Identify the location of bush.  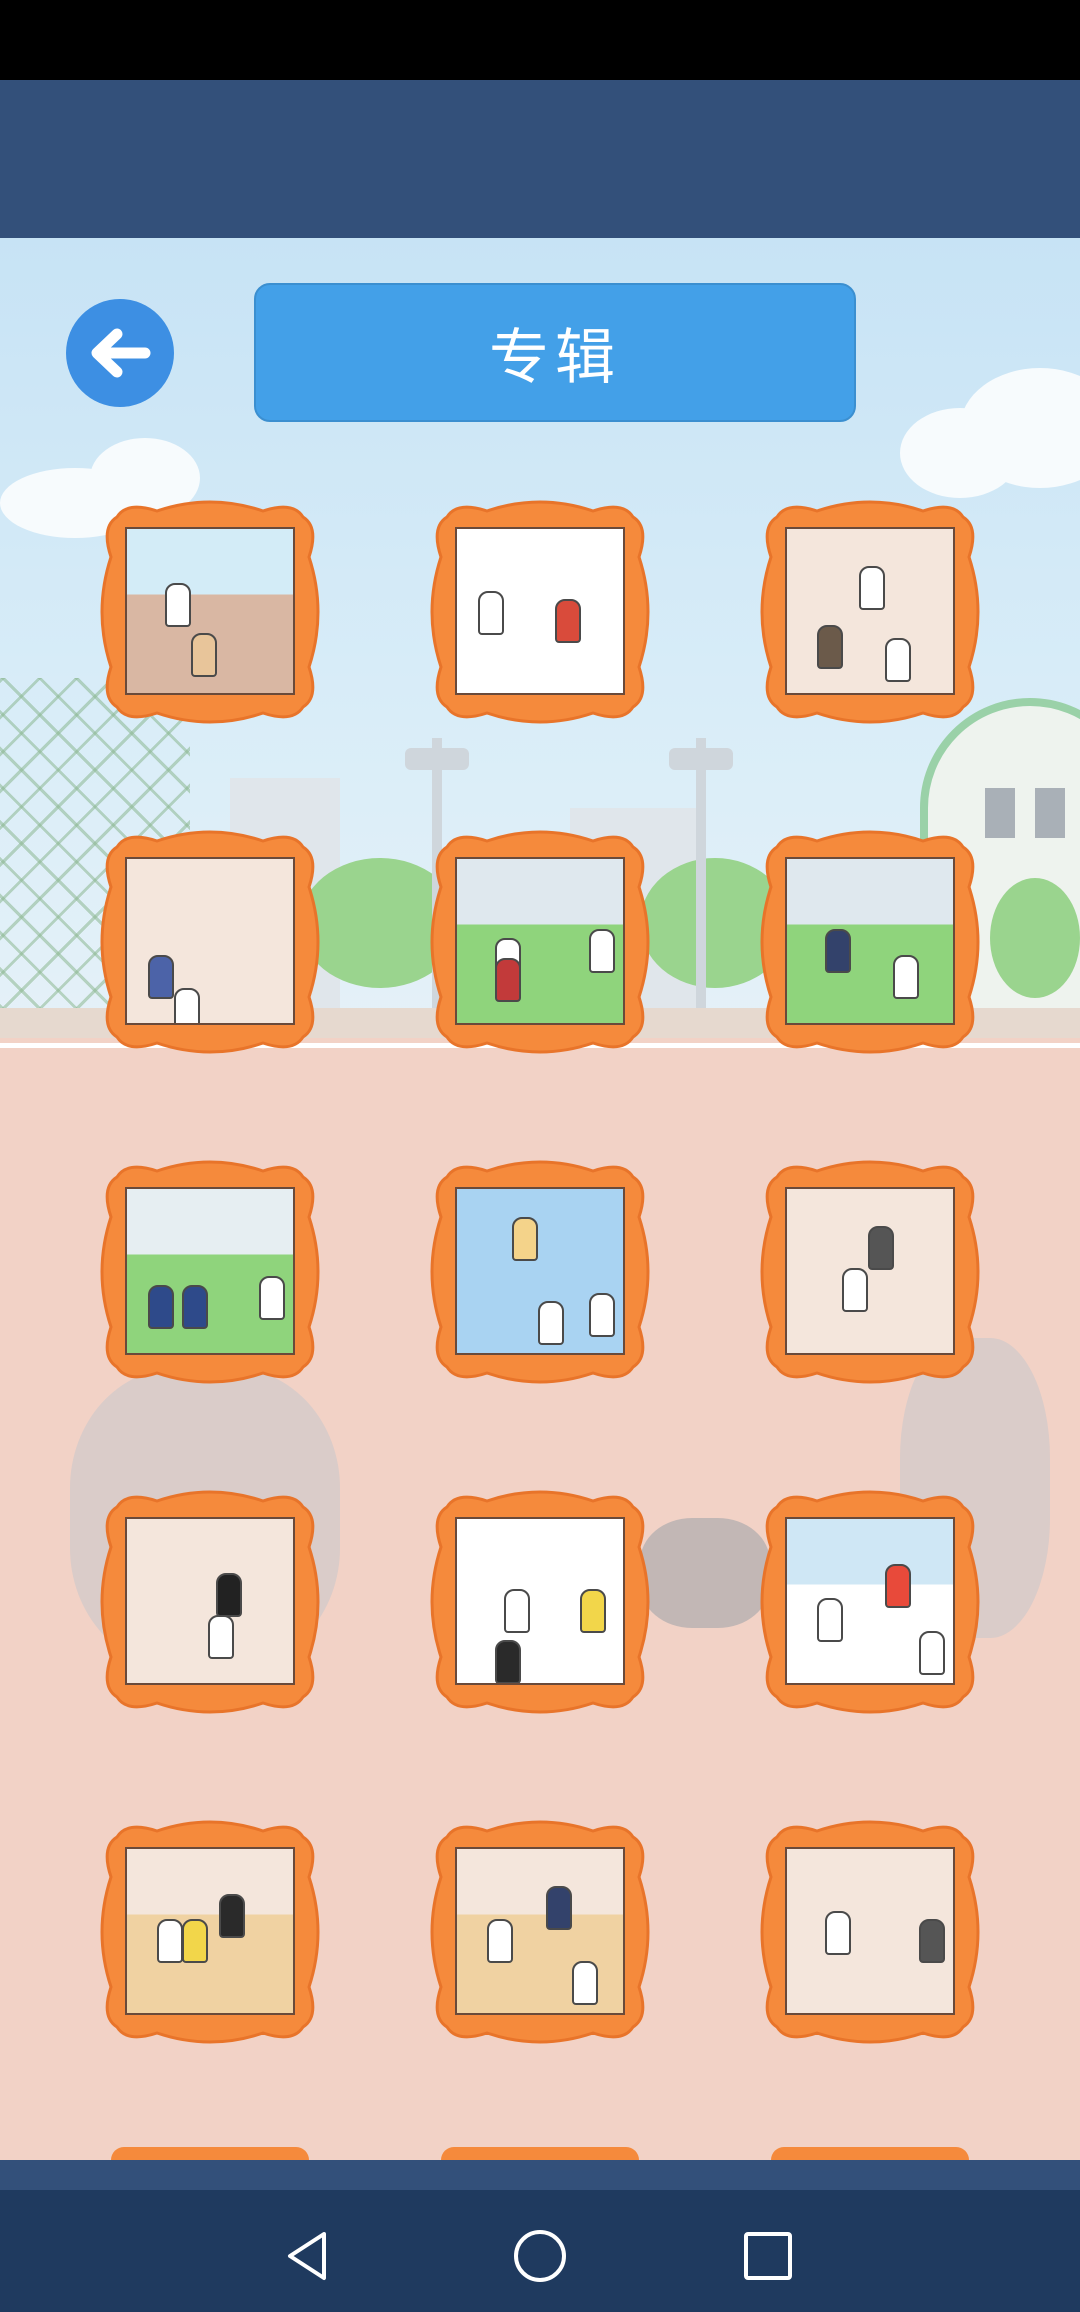
(1035, 938).